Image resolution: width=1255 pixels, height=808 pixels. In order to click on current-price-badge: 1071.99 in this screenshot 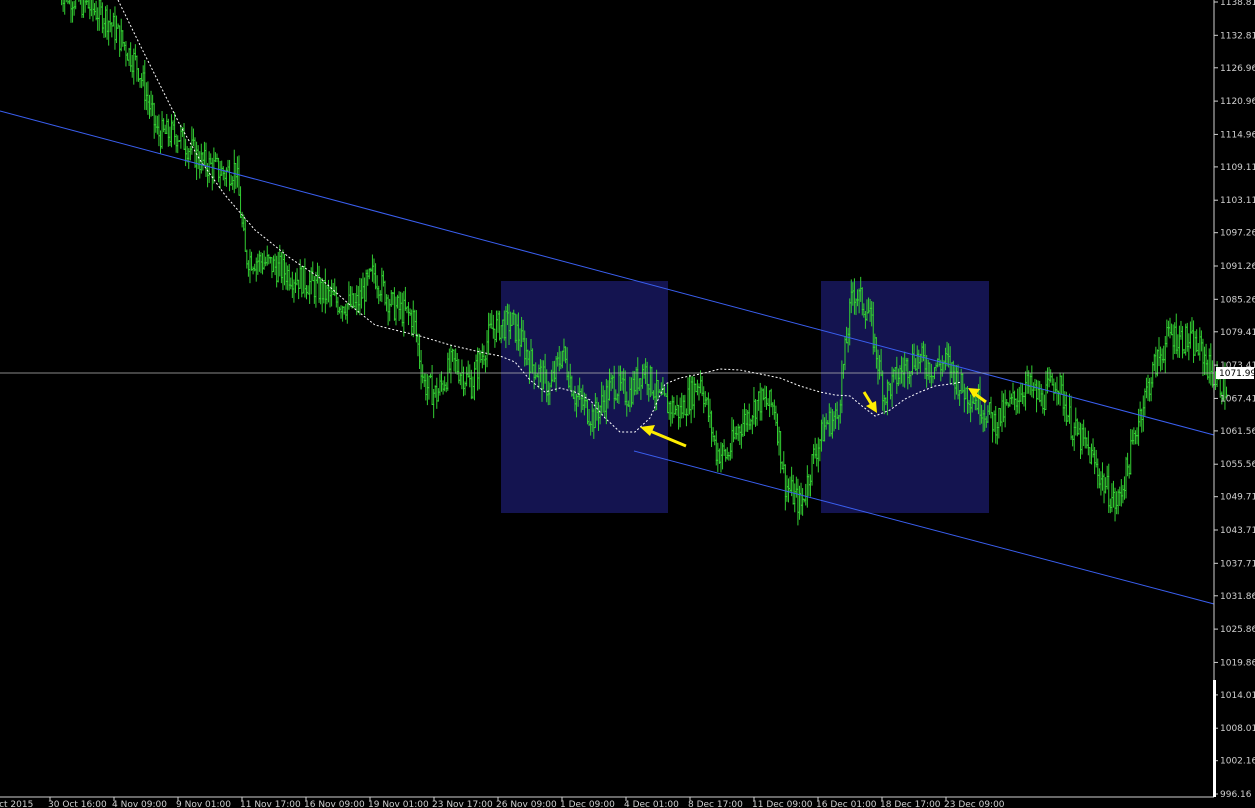, I will do `click(1235, 373)`.